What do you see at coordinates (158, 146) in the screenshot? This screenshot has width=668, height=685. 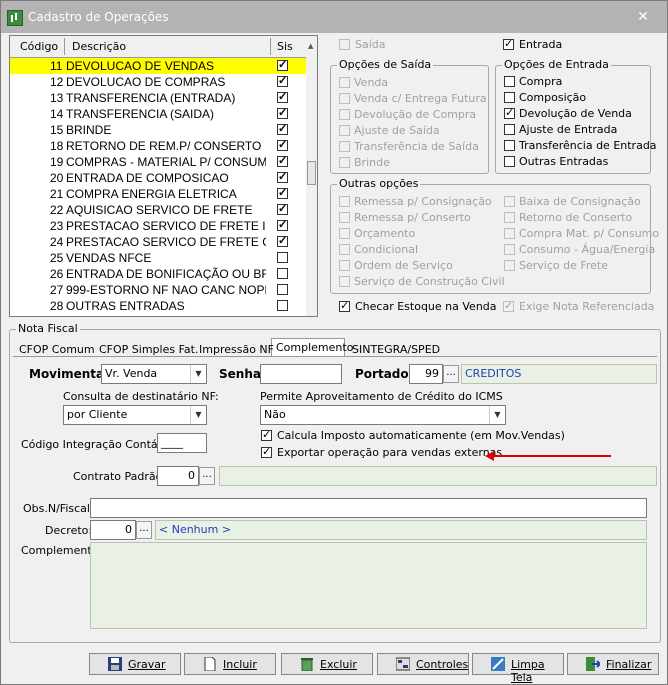 I see `table-row: 18 RETORNO DE REM.P/ CONSERTO` at bounding box center [158, 146].